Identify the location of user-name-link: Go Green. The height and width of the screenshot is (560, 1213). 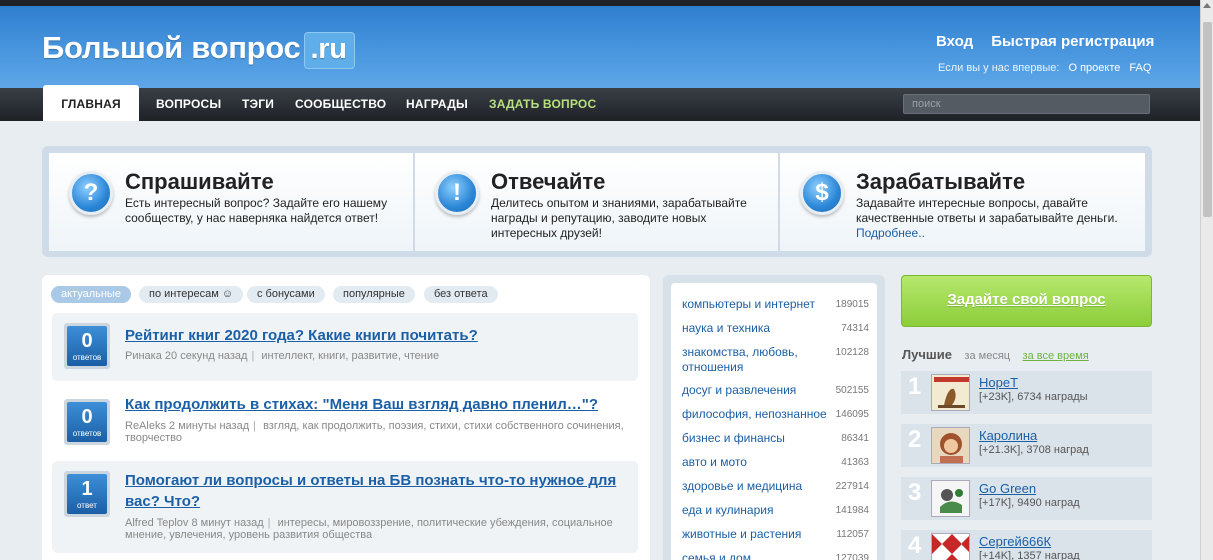
(1007, 488).